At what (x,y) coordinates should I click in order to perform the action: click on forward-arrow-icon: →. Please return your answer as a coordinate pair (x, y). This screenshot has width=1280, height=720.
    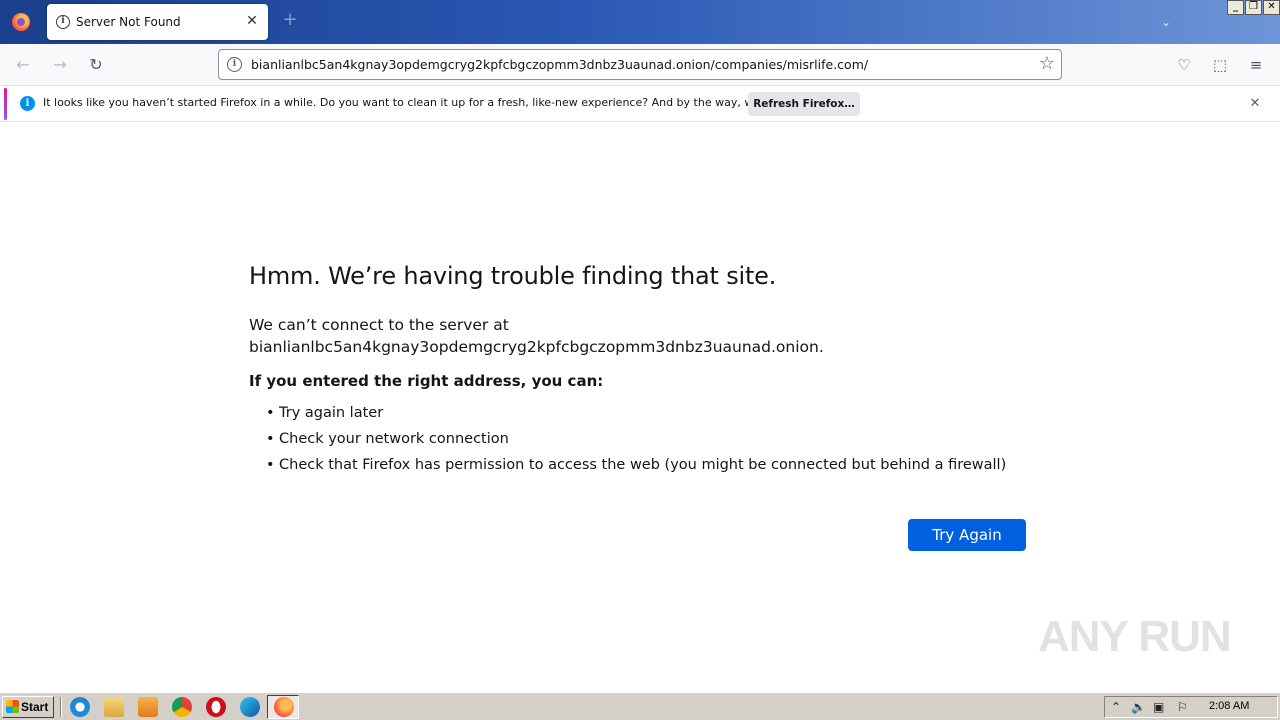
    Looking at the image, I should click on (60, 65).